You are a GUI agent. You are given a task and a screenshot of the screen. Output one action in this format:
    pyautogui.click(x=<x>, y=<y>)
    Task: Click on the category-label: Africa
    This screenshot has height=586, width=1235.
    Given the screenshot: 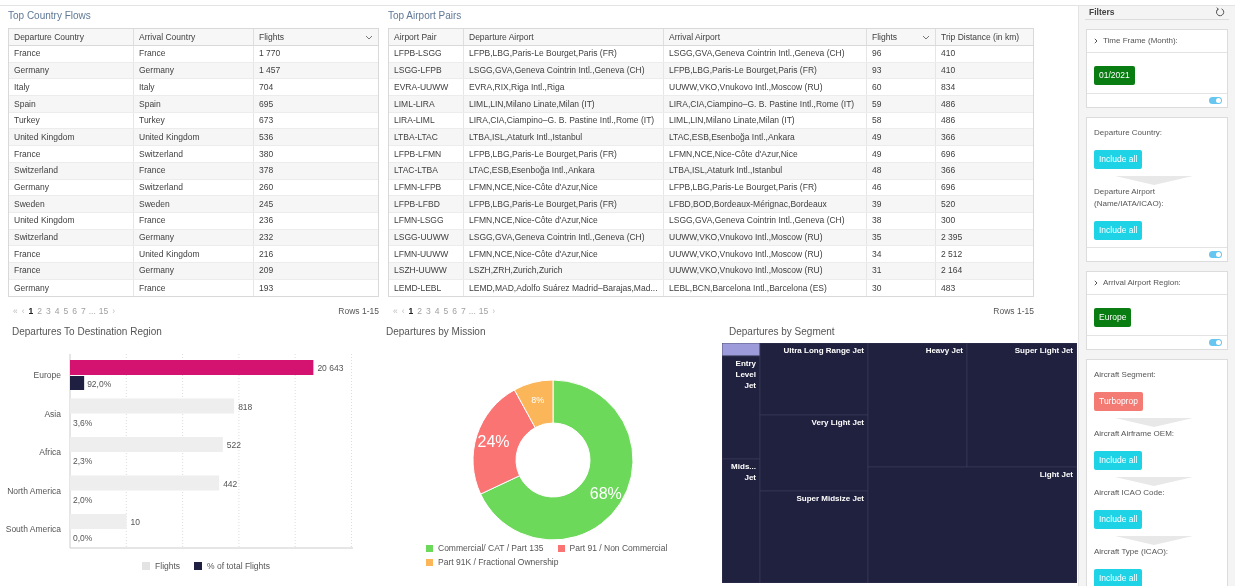 What is the action you would take?
    pyautogui.click(x=50, y=452)
    